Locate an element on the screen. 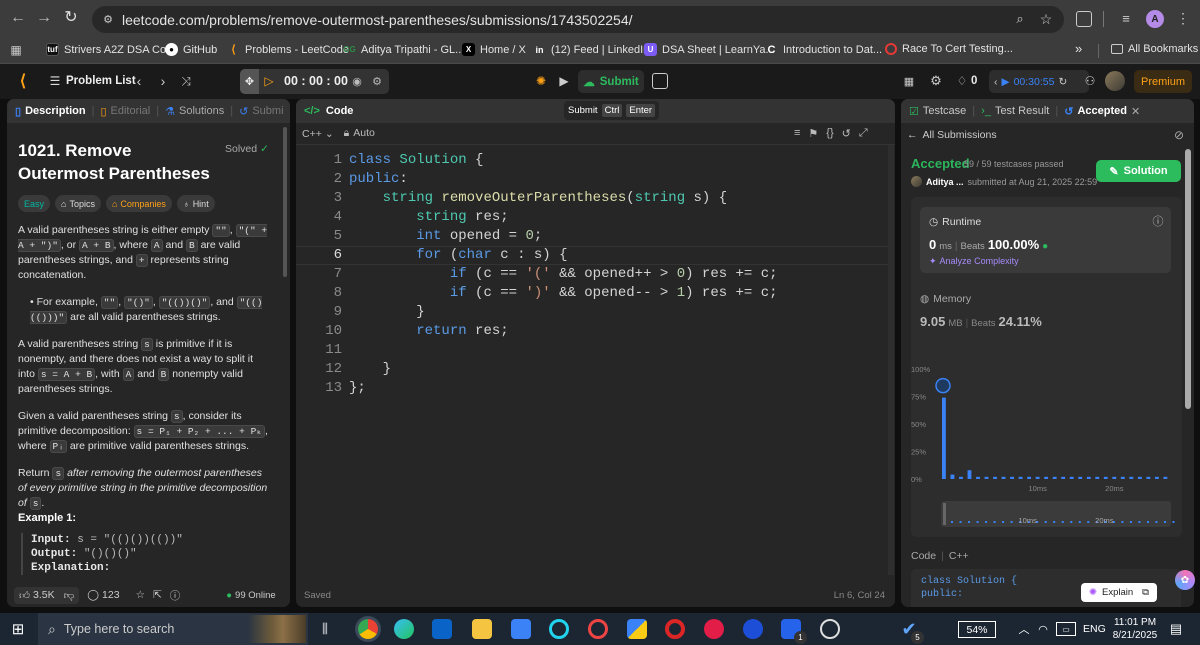  info-icon: ⓘ is located at coordinates (1158, 221).